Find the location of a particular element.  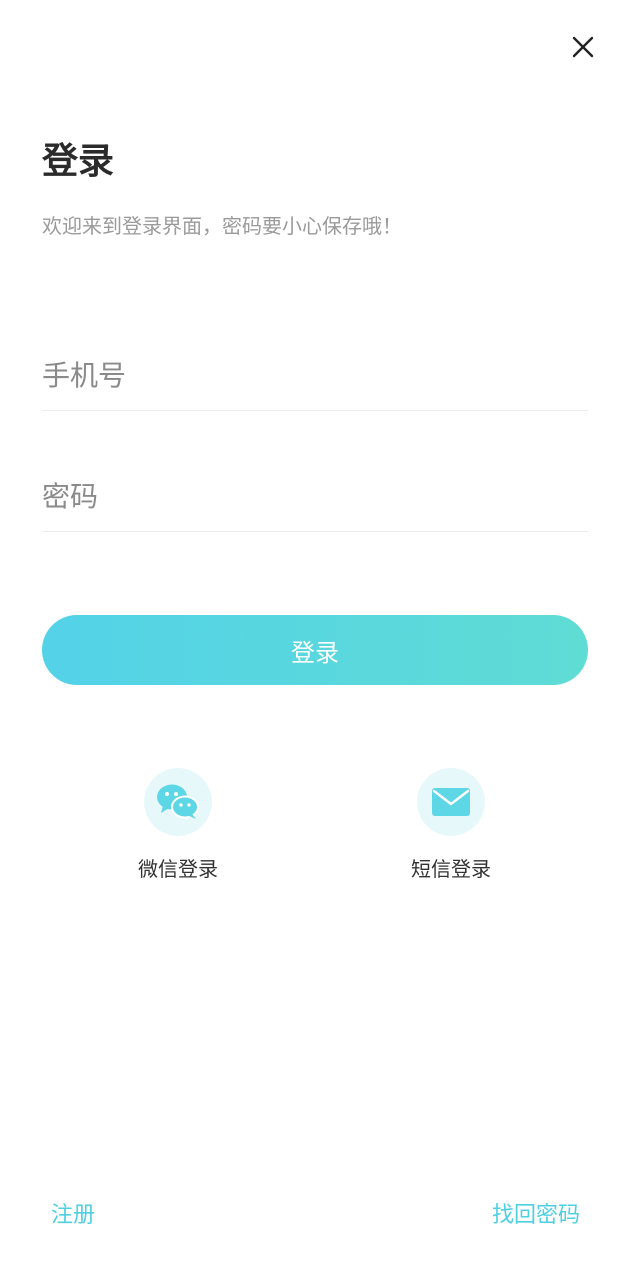

sms-login-button: 短信登录 is located at coordinates (451, 825).